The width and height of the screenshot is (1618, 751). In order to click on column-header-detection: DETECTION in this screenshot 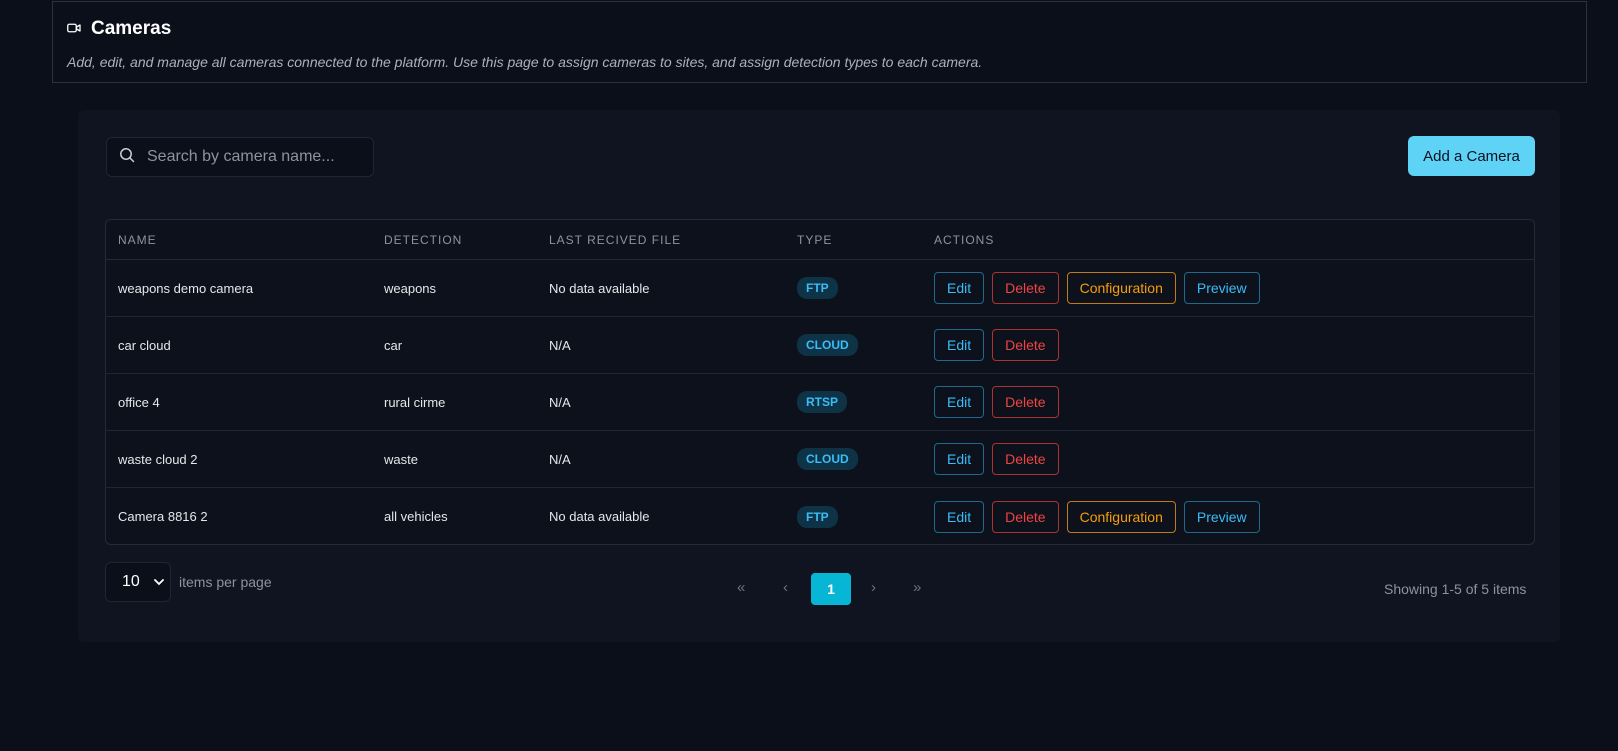, I will do `click(423, 240)`.